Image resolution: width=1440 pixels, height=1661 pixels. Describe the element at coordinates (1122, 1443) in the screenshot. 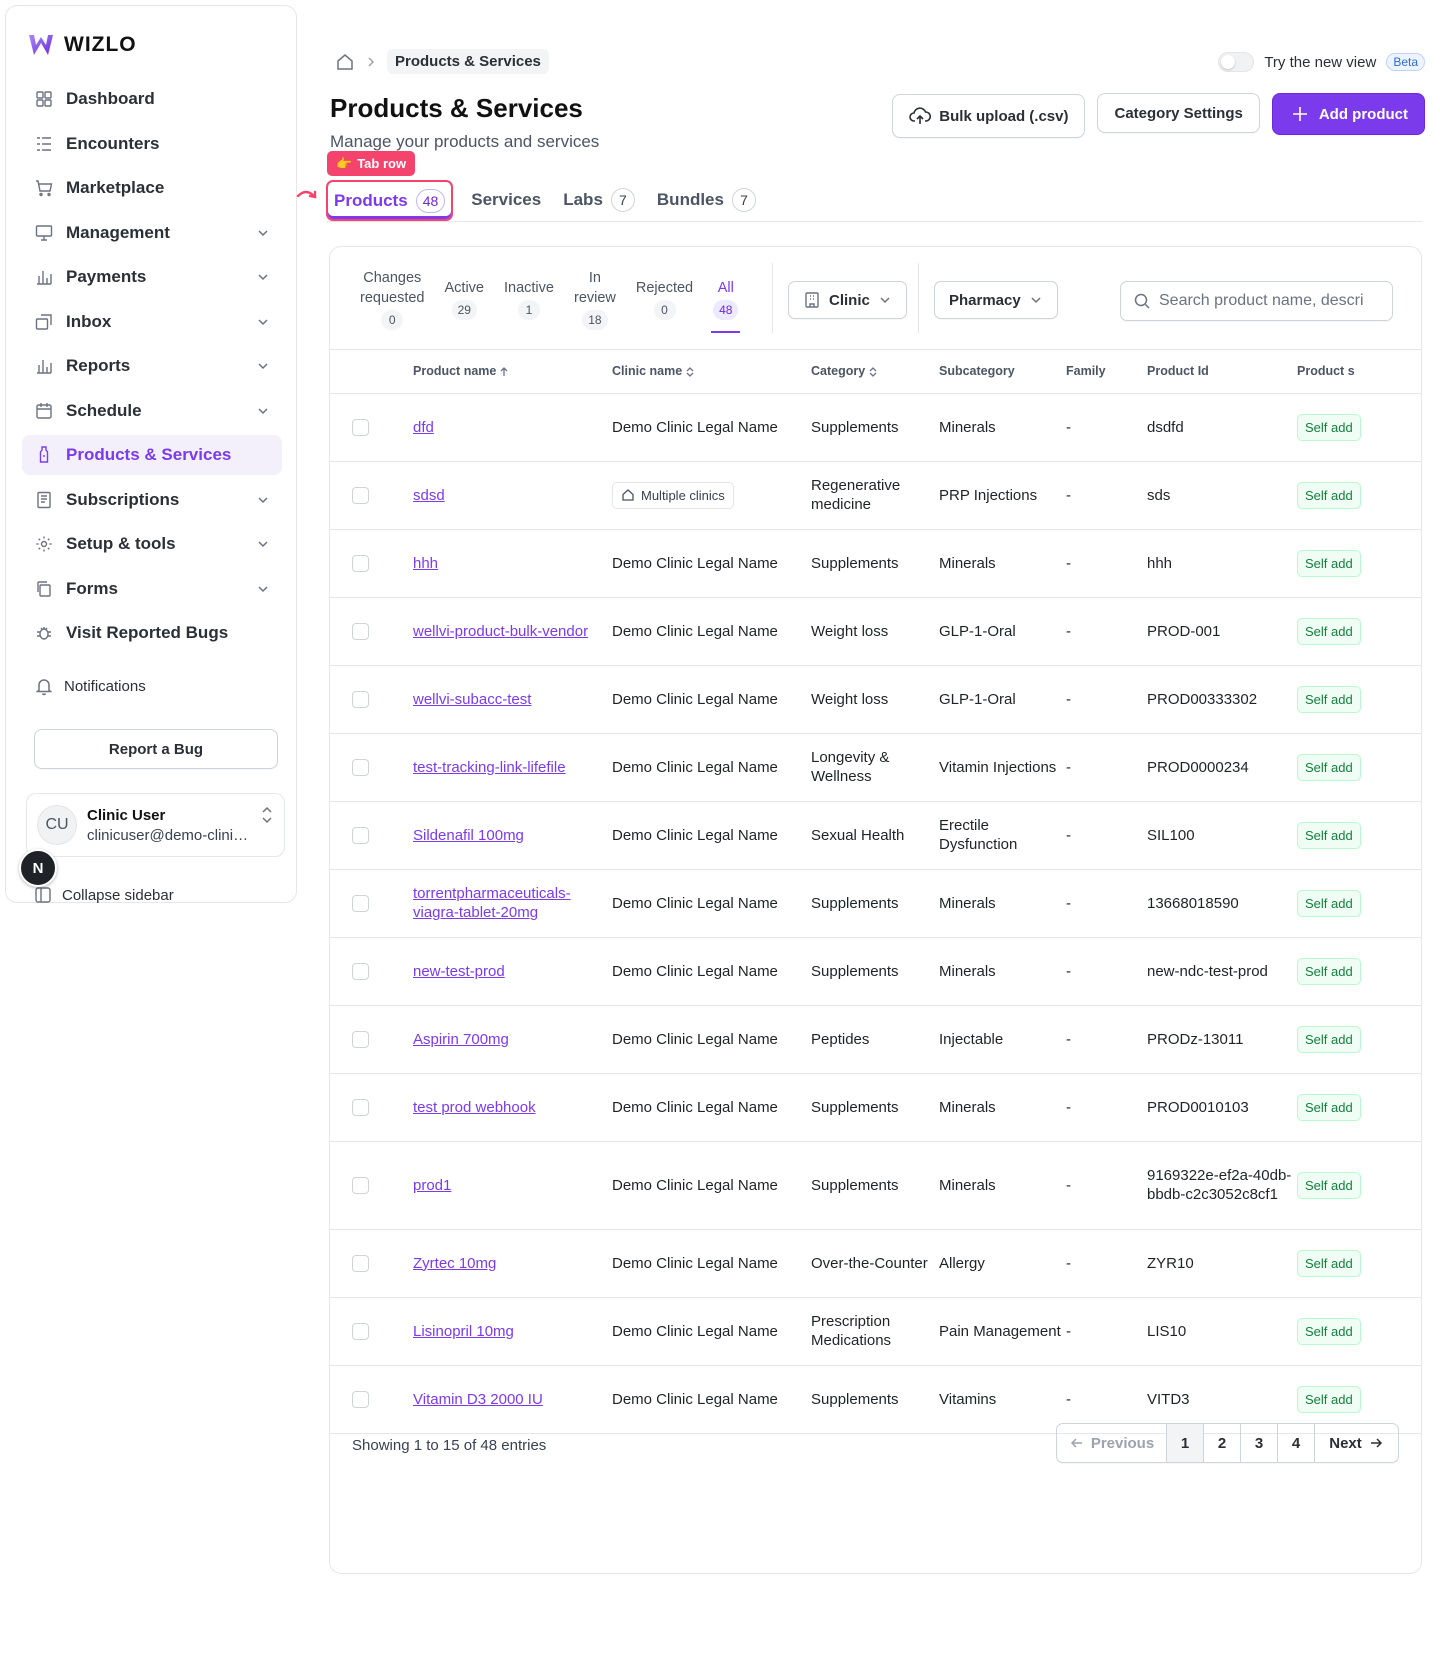

I see `previous-label: Previous` at that location.